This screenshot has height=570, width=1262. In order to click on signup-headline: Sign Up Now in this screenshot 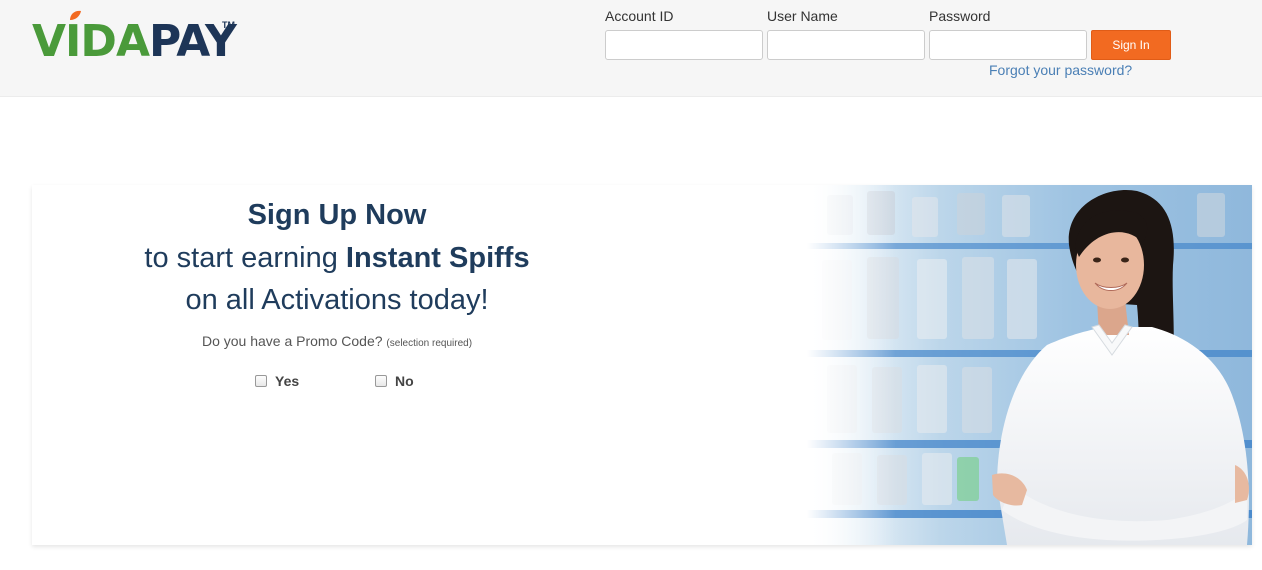, I will do `click(337, 215)`.